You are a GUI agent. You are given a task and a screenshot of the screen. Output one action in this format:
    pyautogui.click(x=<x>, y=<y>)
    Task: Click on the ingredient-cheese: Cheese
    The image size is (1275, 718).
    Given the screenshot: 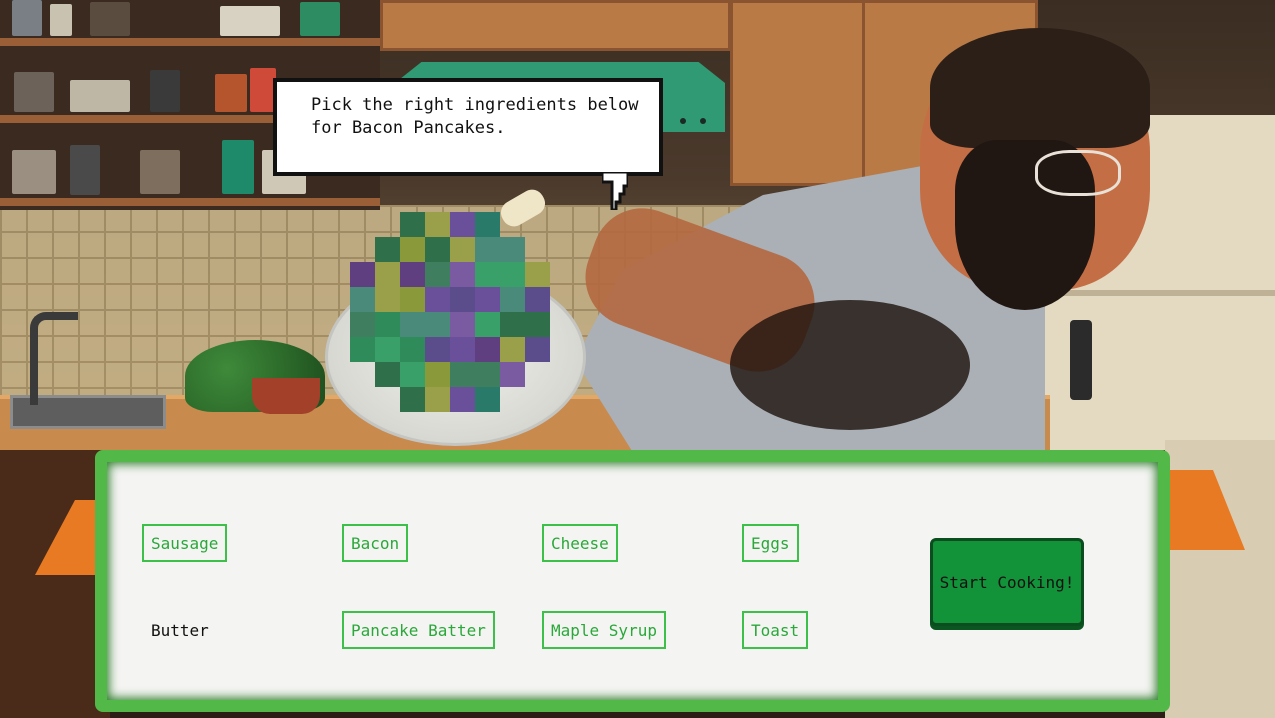 What is the action you would take?
    pyautogui.click(x=580, y=543)
    